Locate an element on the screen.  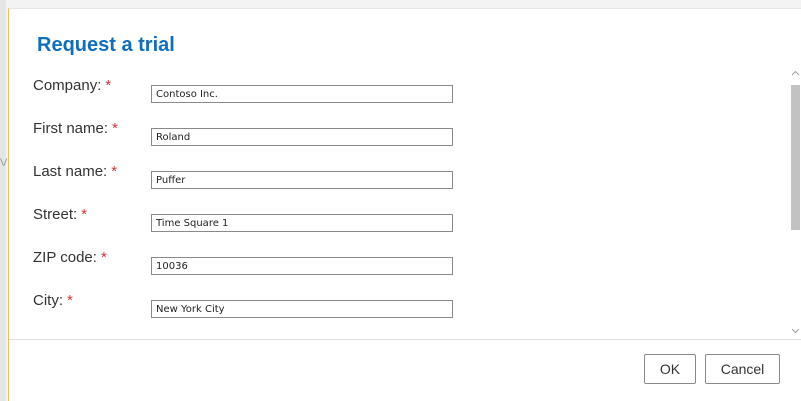
form-row-last-name: Last name: * is located at coordinates (397, 178).